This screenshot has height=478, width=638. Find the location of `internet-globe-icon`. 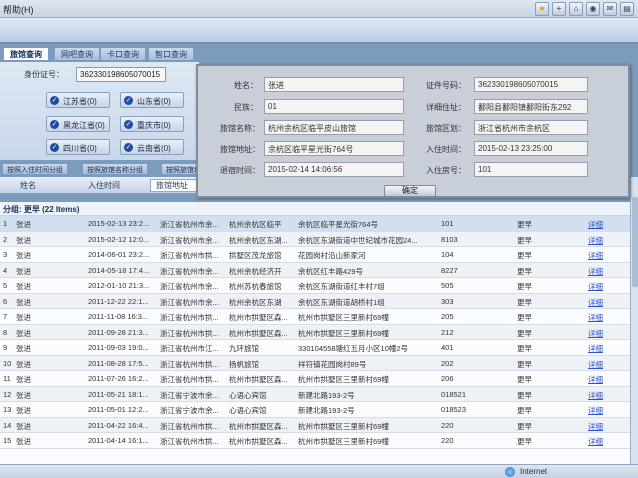

internet-globe-icon is located at coordinates (510, 472).